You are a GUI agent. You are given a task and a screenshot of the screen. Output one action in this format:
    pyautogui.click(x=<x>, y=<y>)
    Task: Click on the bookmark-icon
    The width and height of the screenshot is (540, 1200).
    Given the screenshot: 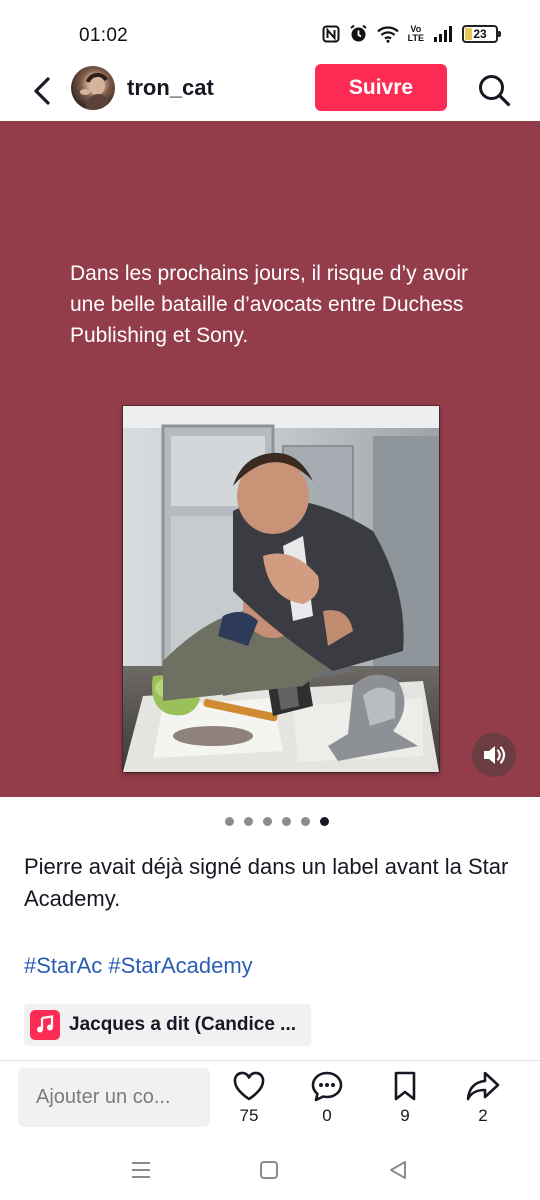 What is the action you would take?
    pyautogui.click(x=405, y=1086)
    